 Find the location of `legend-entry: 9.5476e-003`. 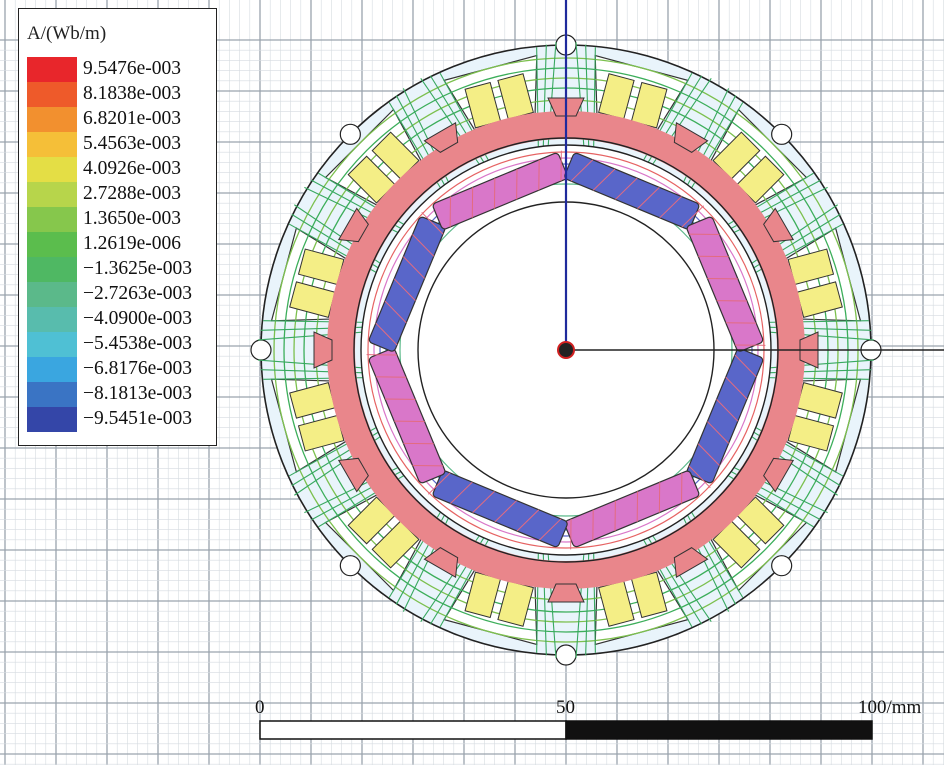

legend-entry: 9.5476e-003 is located at coordinates (120, 69).